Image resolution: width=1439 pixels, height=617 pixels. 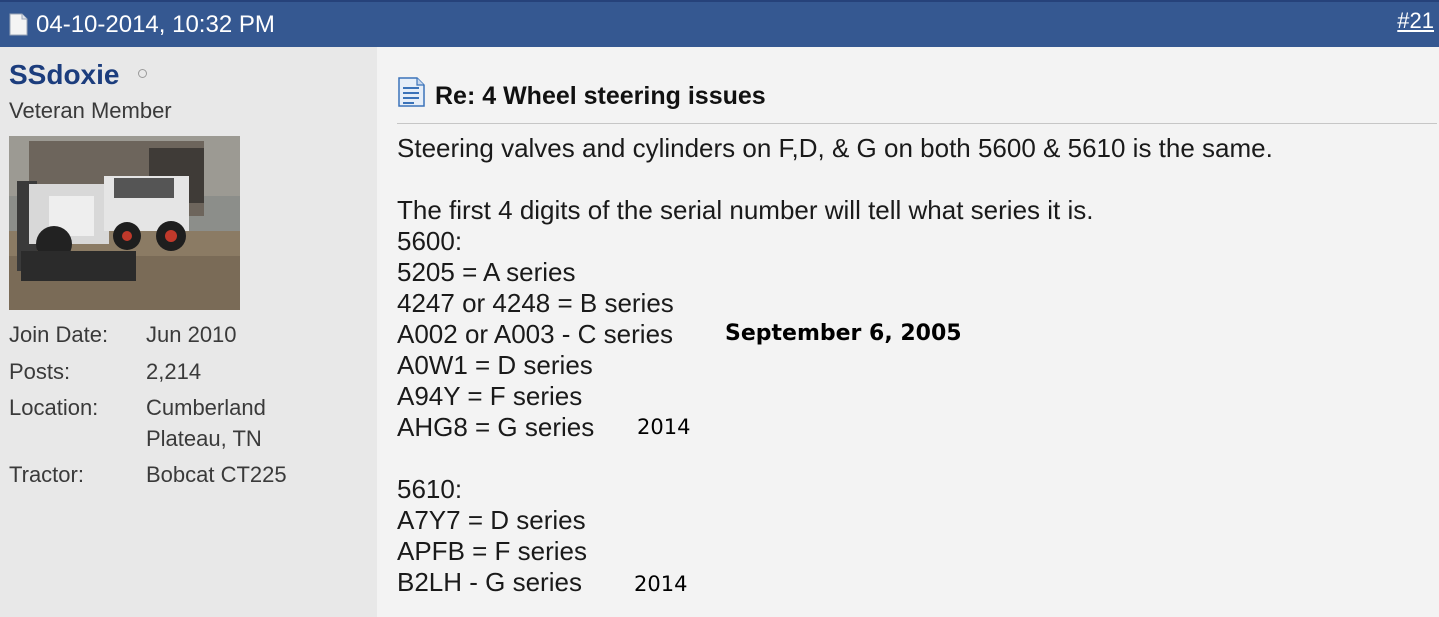 I want to click on offline-status-icon, so click(x=142, y=73).